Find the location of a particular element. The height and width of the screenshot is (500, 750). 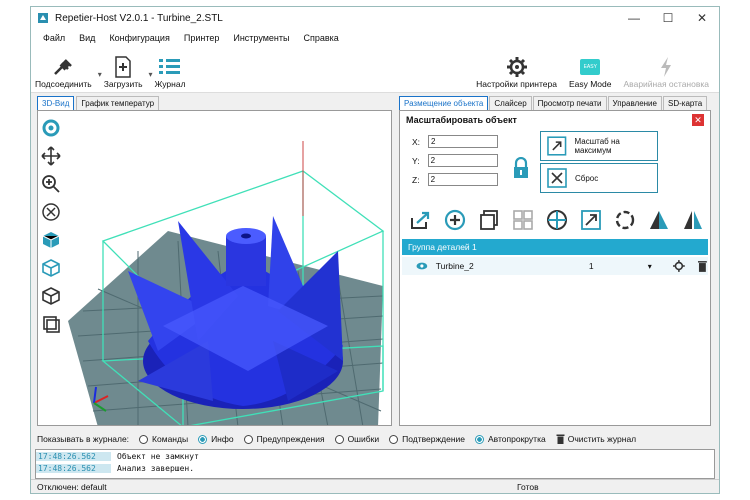

add-circle-icon is located at coordinates (455, 220).